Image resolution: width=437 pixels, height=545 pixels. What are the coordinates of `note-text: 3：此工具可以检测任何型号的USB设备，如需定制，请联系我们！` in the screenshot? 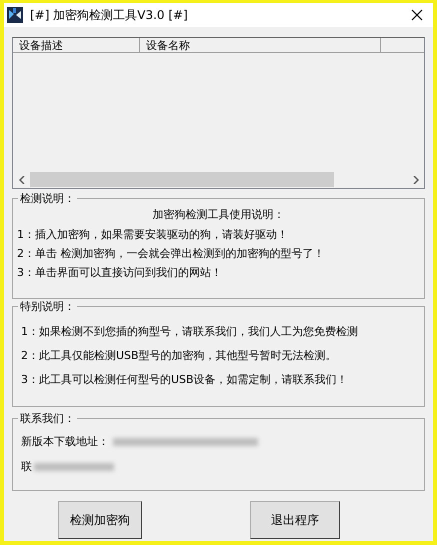 It's located at (185, 380).